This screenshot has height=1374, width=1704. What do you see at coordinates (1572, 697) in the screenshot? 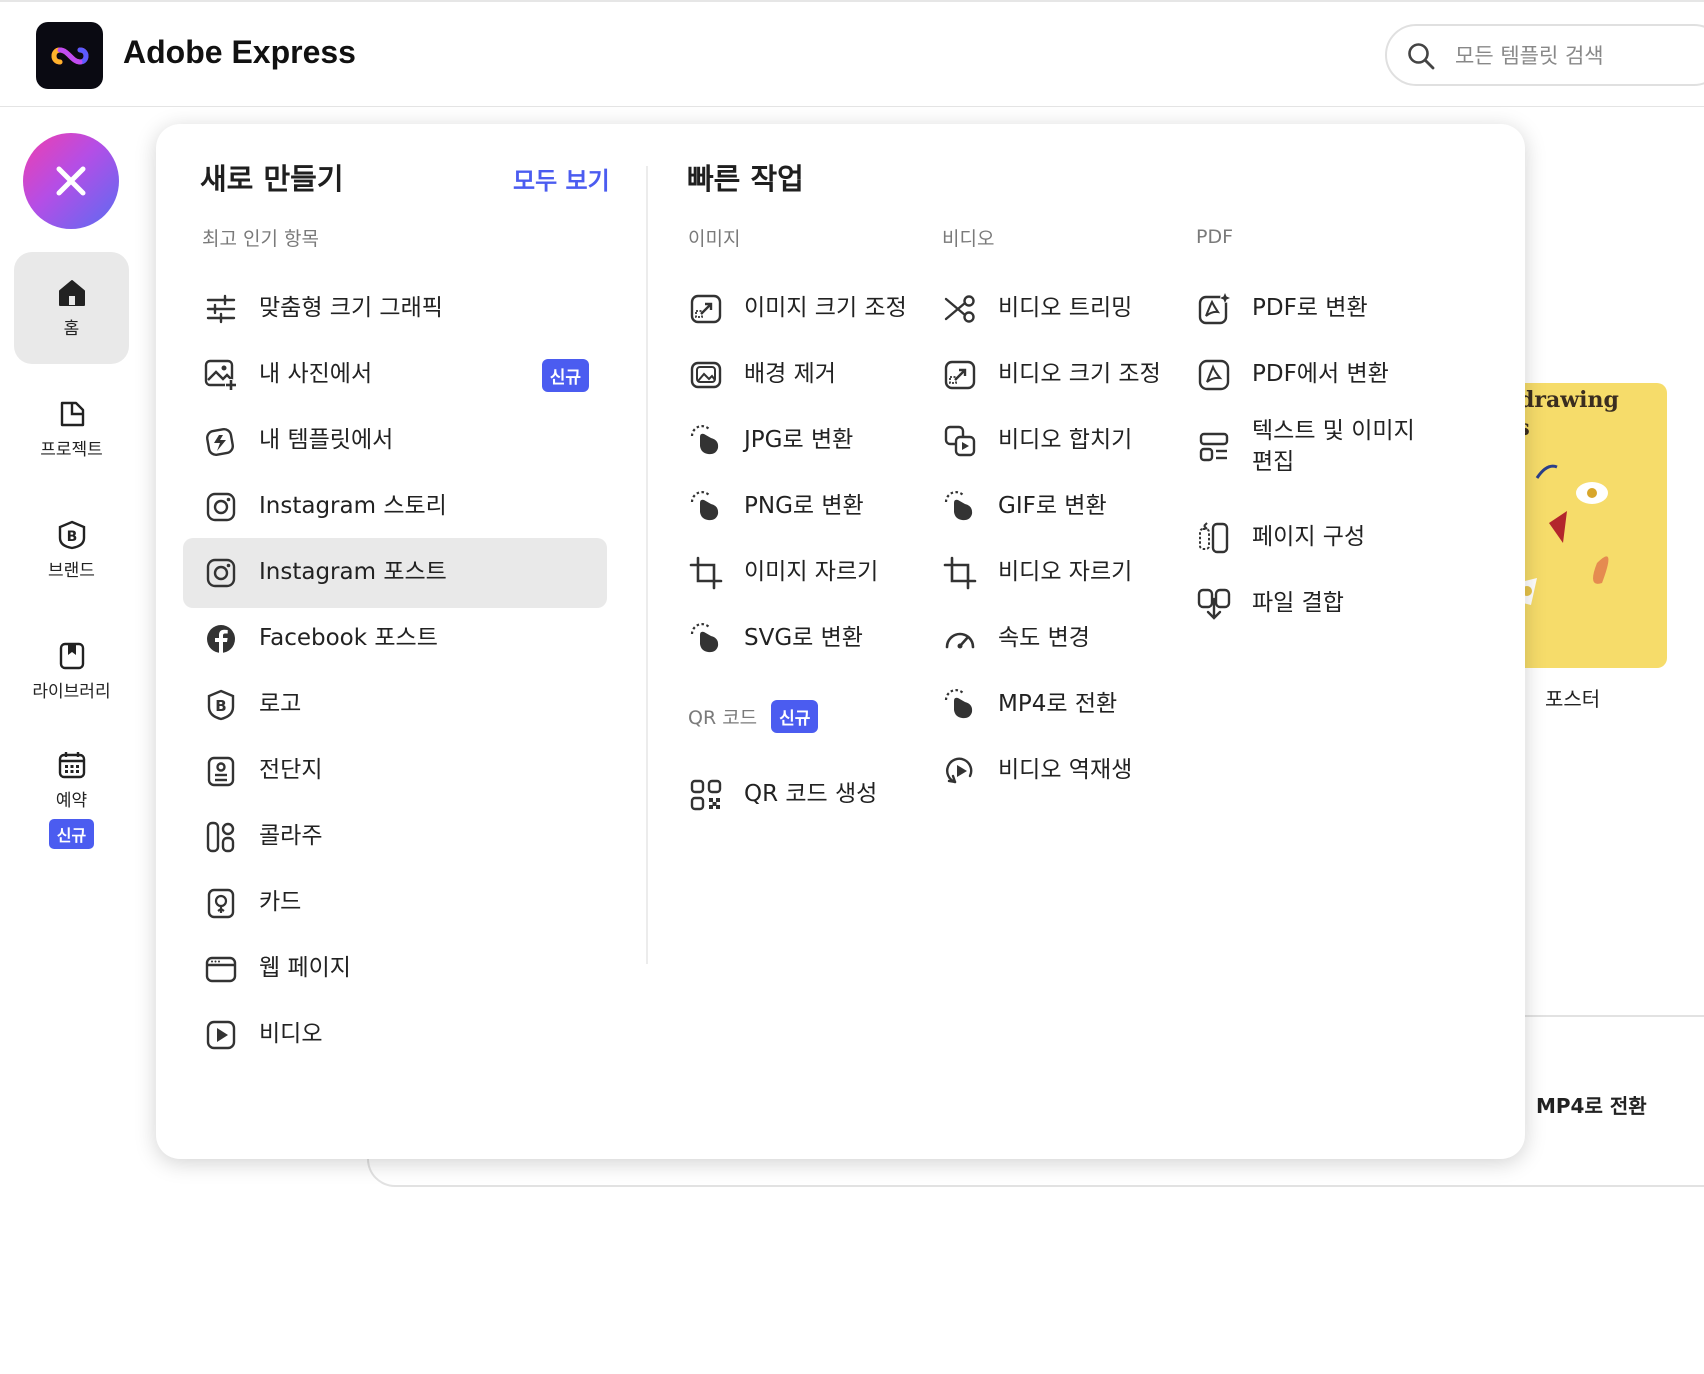
I see `poster-label: 포스터` at bounding box center [1572, 697].